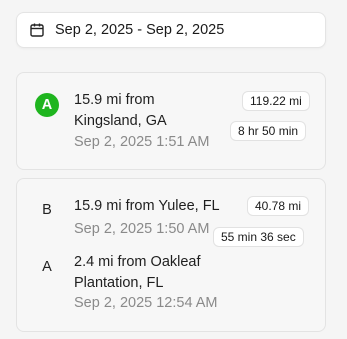  What do you see at coordinates (37, 30) in the screenshot?
I see `calendar-icon` at bounding box center [37, 30].